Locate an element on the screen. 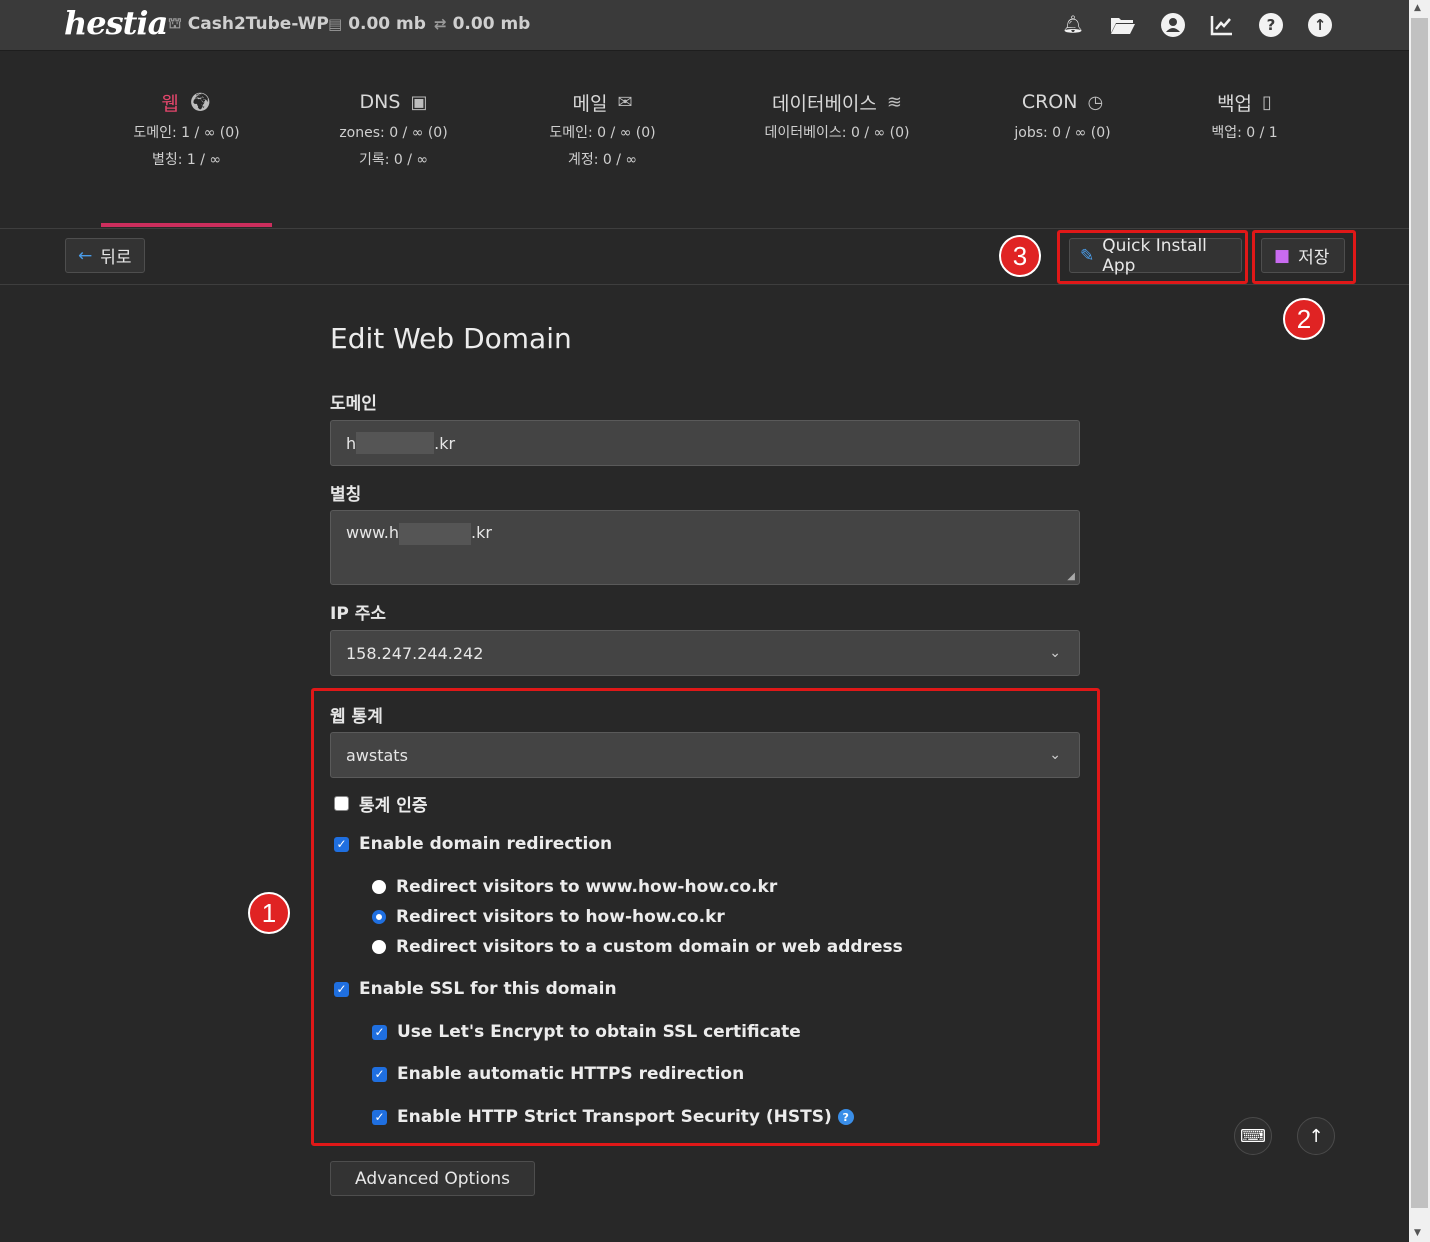 This screenshot has width=1430, height=1242. domain-value-prefix: h is located at coordinates (351, 443).